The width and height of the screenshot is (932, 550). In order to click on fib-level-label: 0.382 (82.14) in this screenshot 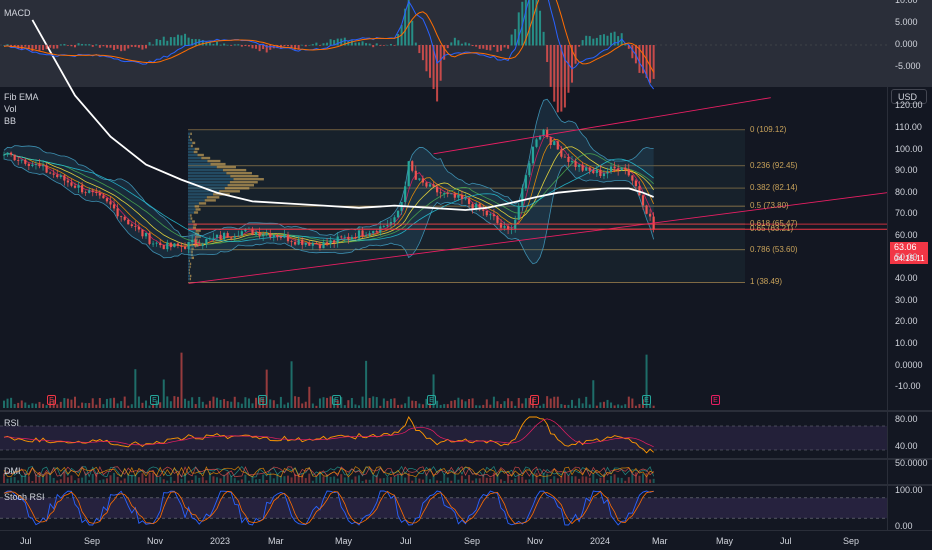, I will do `click(774, 188)`.